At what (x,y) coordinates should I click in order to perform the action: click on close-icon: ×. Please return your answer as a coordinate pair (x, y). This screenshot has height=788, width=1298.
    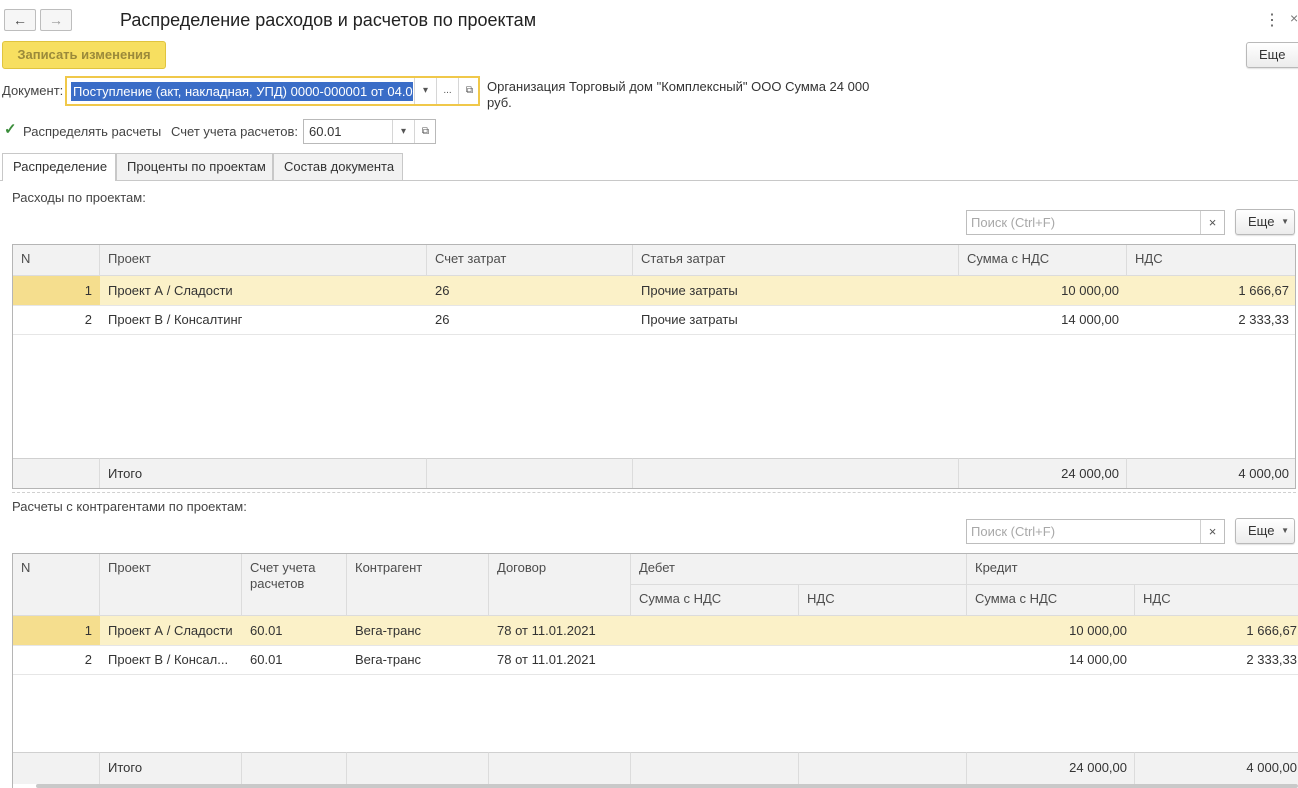
    Looking at the image, I should click on (1294, 18).